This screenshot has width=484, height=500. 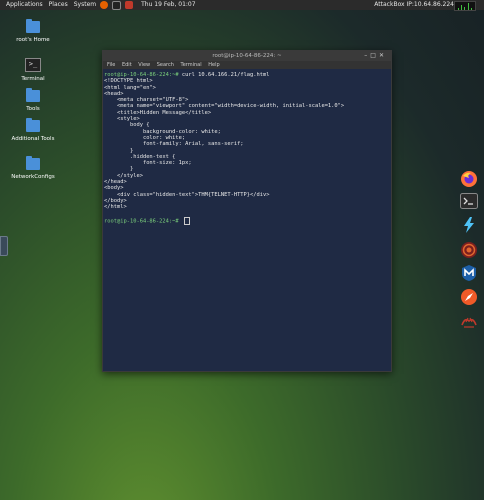 I want to click on menu-edit: Edit, so click(x=127, y=65).